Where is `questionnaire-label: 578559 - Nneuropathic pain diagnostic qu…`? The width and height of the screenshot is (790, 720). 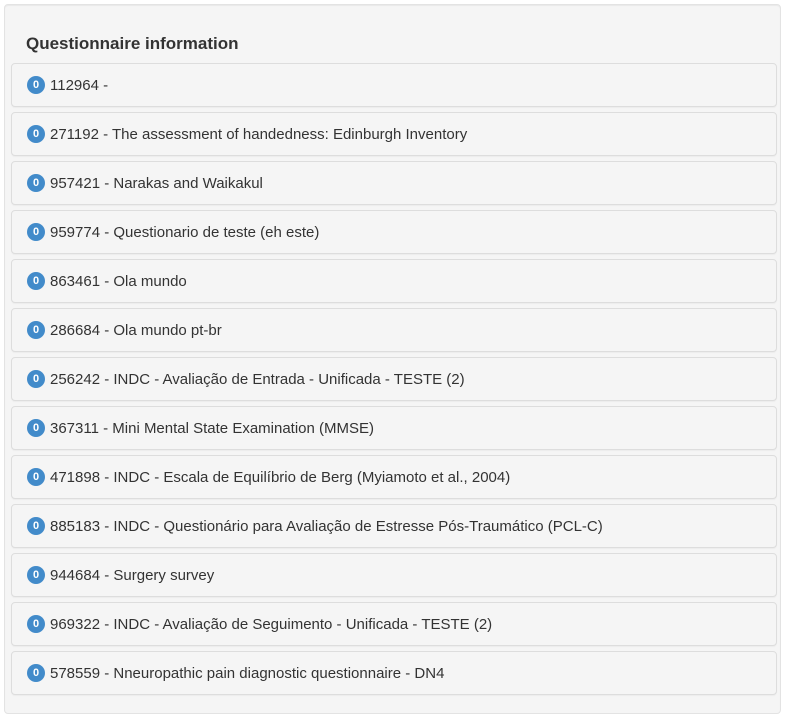
questionnaire-label: 578559 - Nneuropathic pain diagnostic qu… is located at coordinates (247, 673).